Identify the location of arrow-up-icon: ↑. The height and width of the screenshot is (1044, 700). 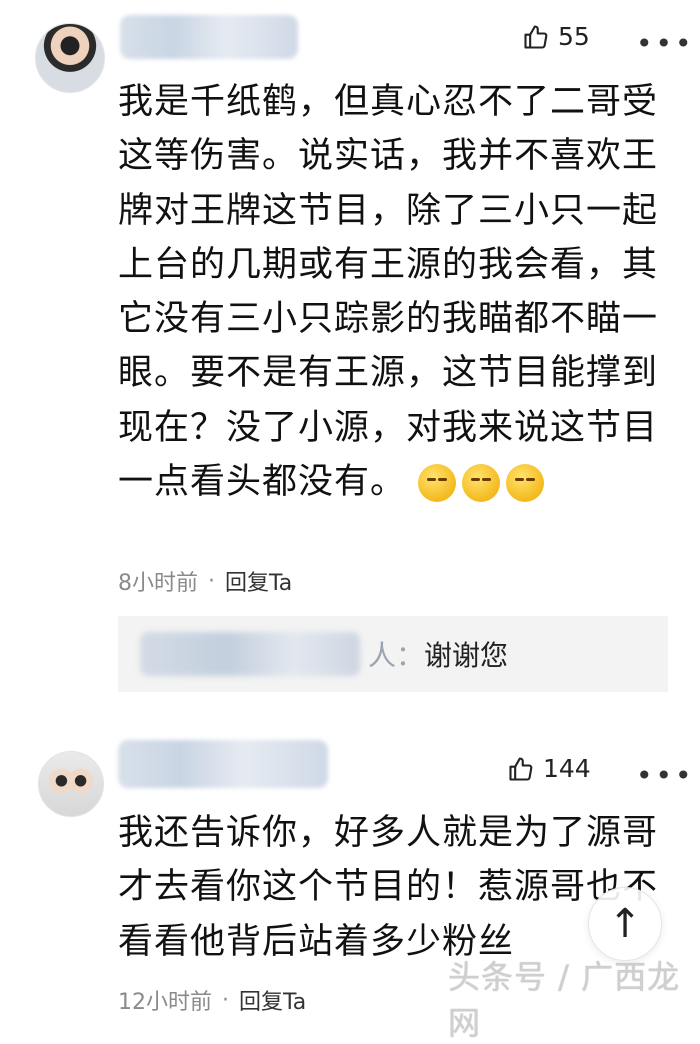
(625, 924).